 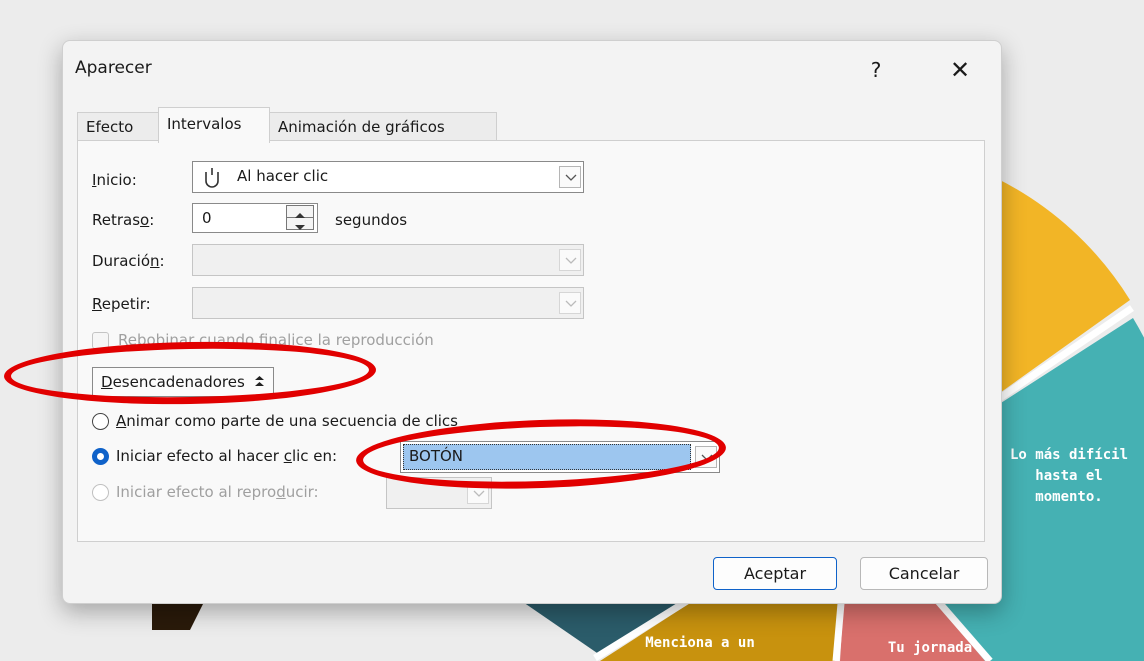 I want to click on stepper-down-icon, so click(x=300, y=224).